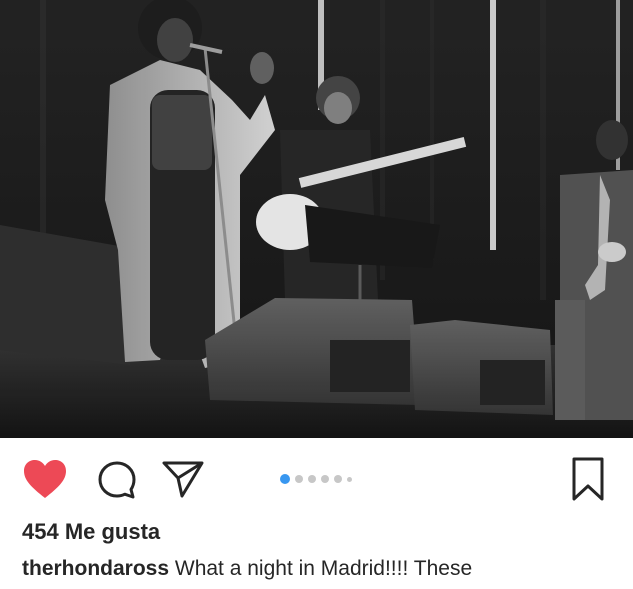  Describe the element at coordinates (91, 532) in the screenshot. I see `likes-count: 454 Me gusta` at that location.